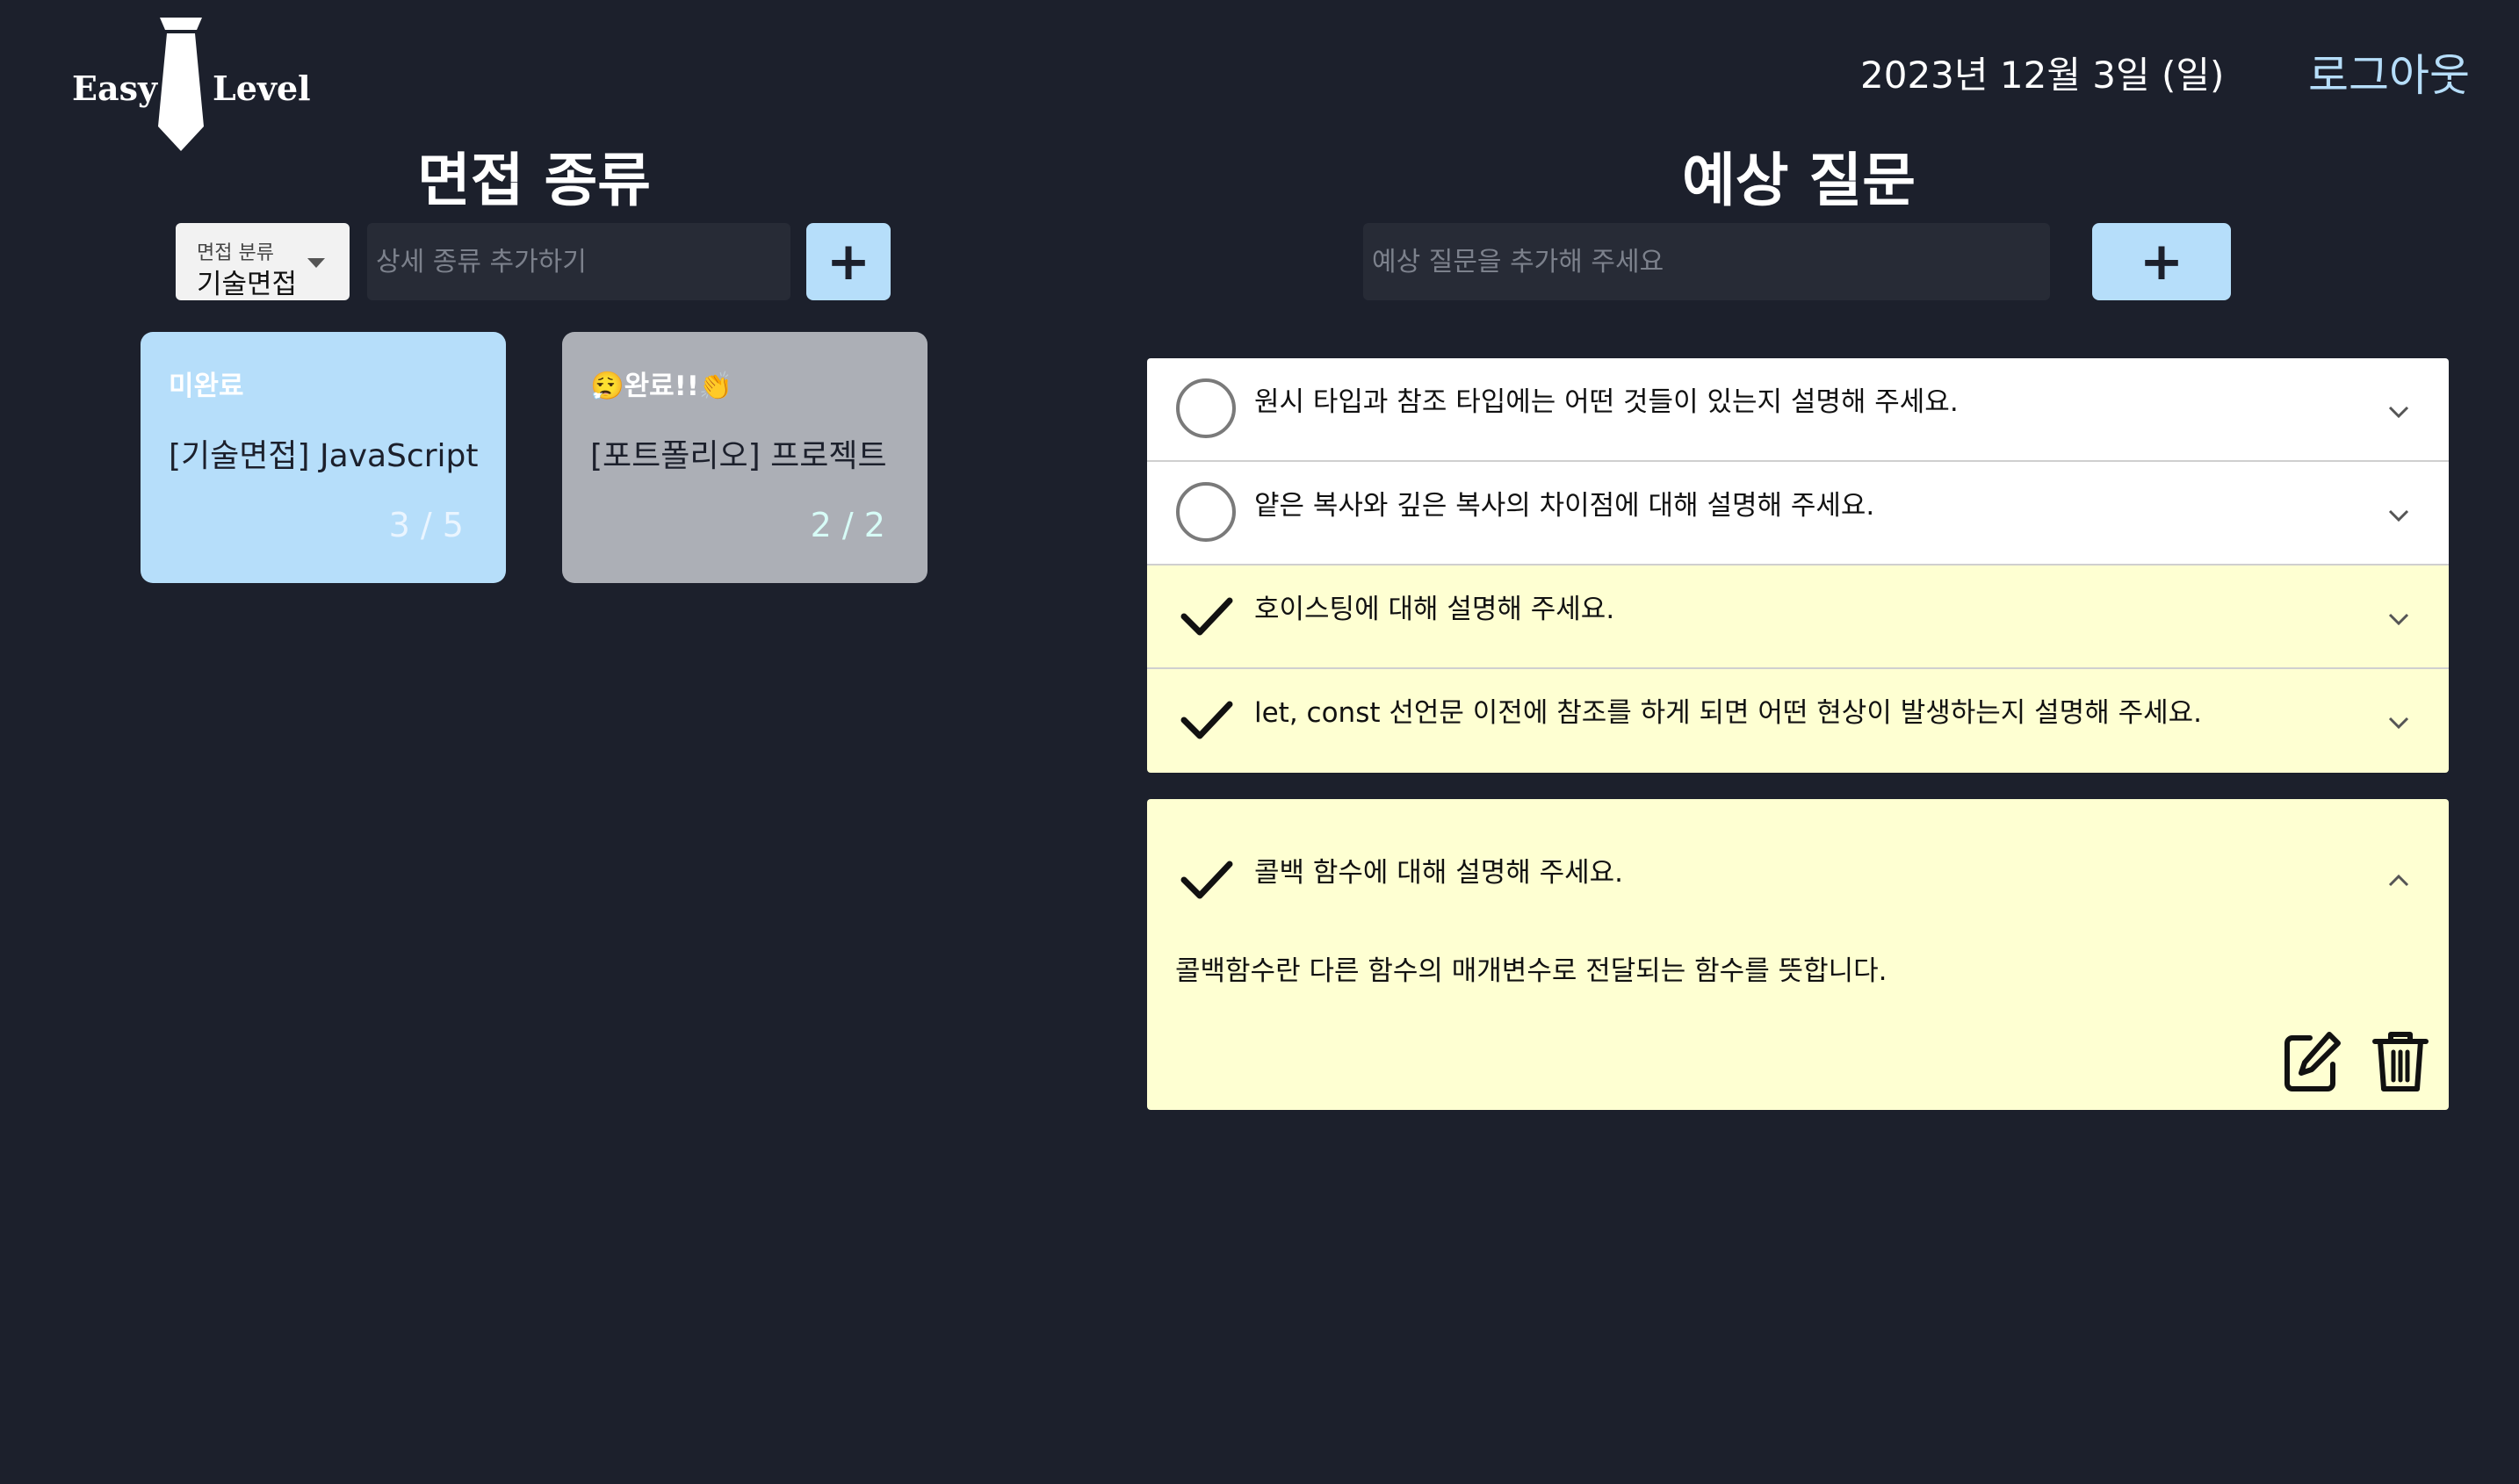  What do you see at coordinates (1707, 261) in the screenshot?
I see `question-input` at bounding box center [1707, 261].